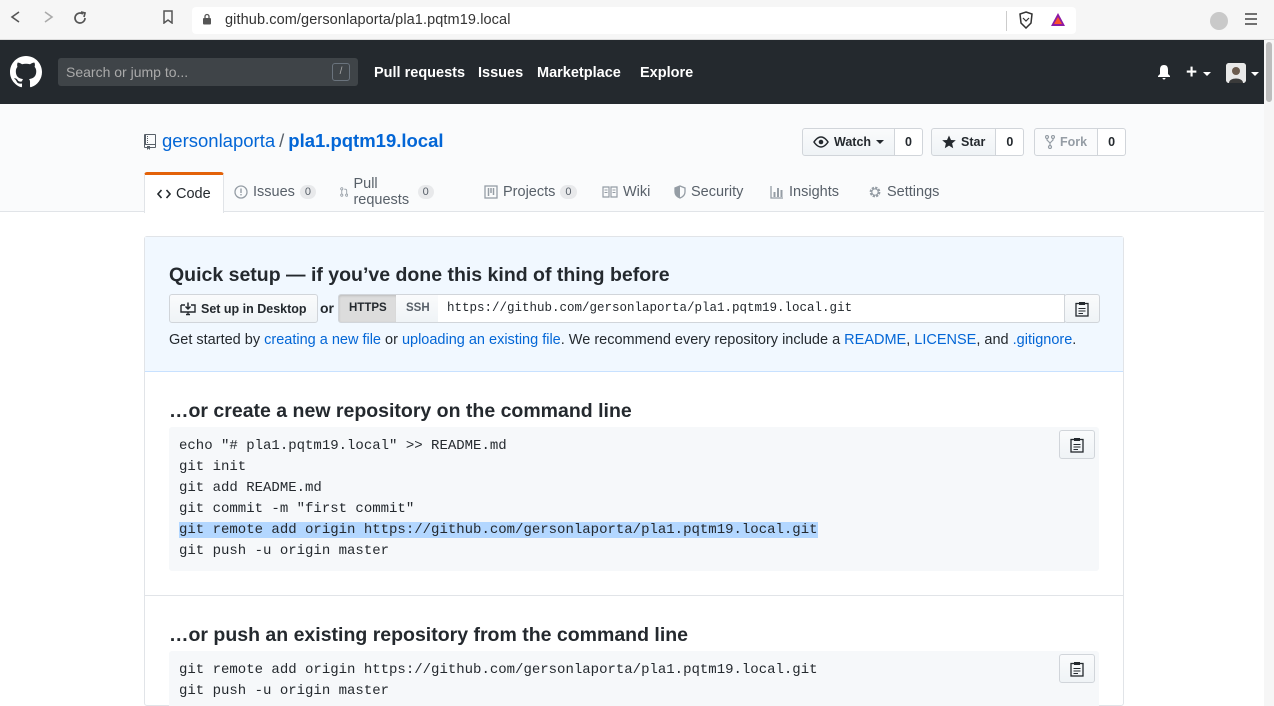 This screenshot has height=706, width=1274. I want to click on back-icon, so click(16, 20).